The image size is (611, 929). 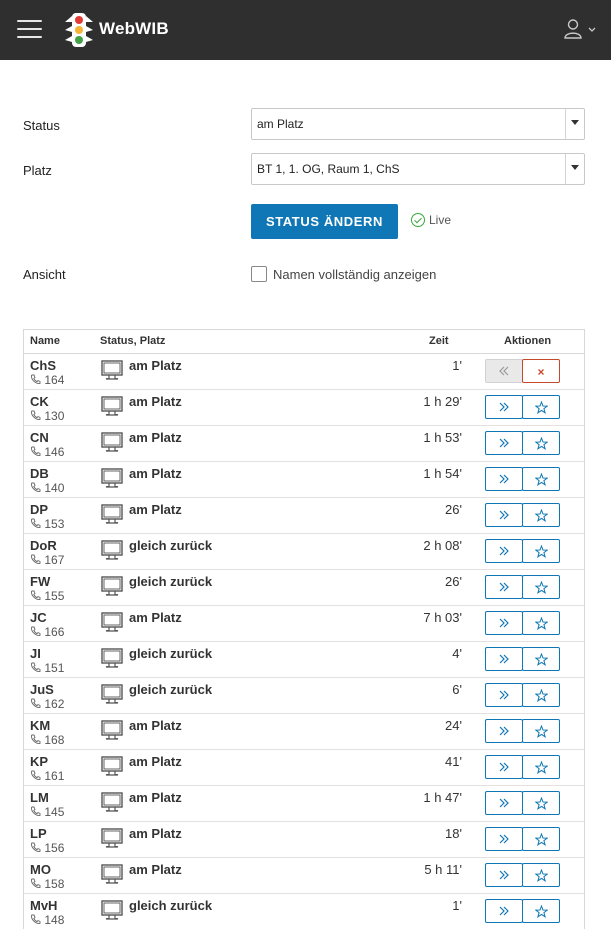 I want to click on view-label: Ansicht, so click(x=44, y=274).